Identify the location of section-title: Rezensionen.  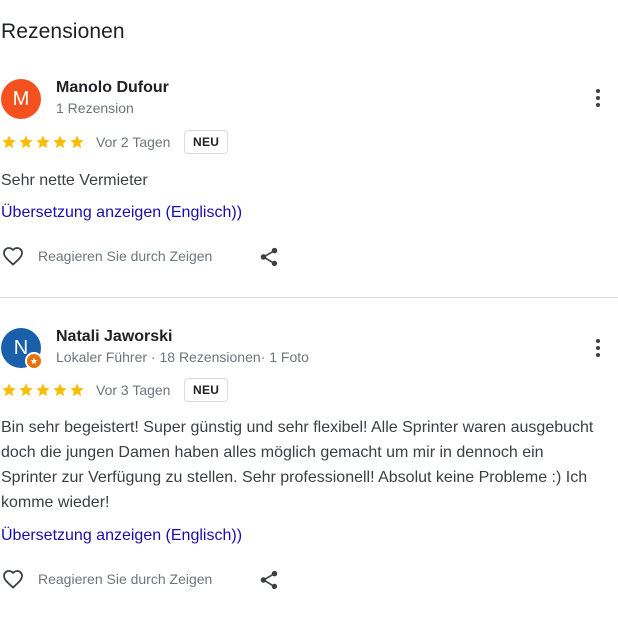
(63, 31).